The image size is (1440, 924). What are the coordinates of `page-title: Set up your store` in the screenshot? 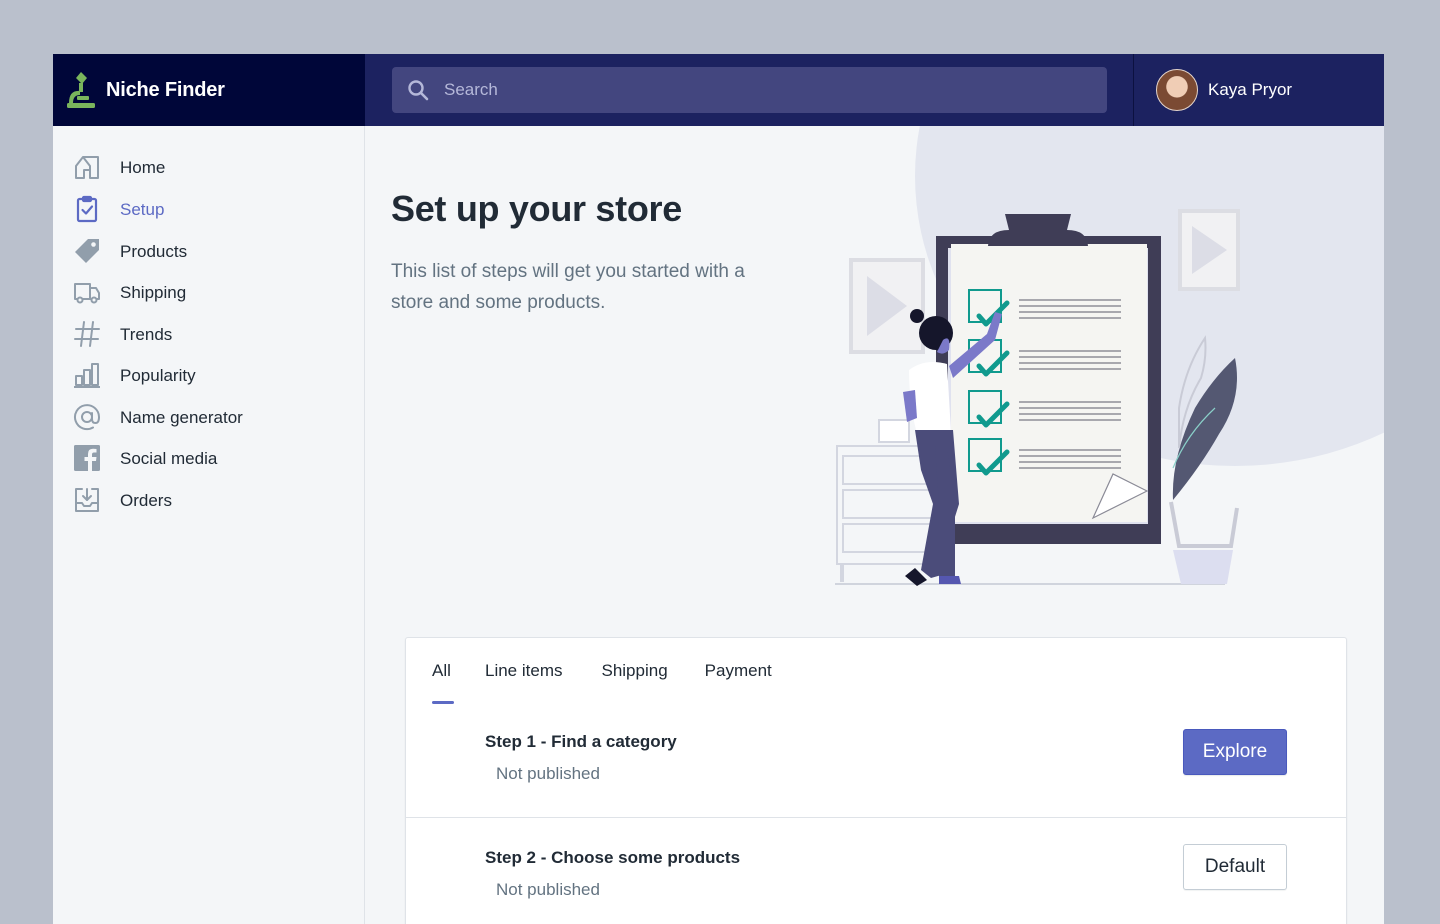 It's located at (536, 208).